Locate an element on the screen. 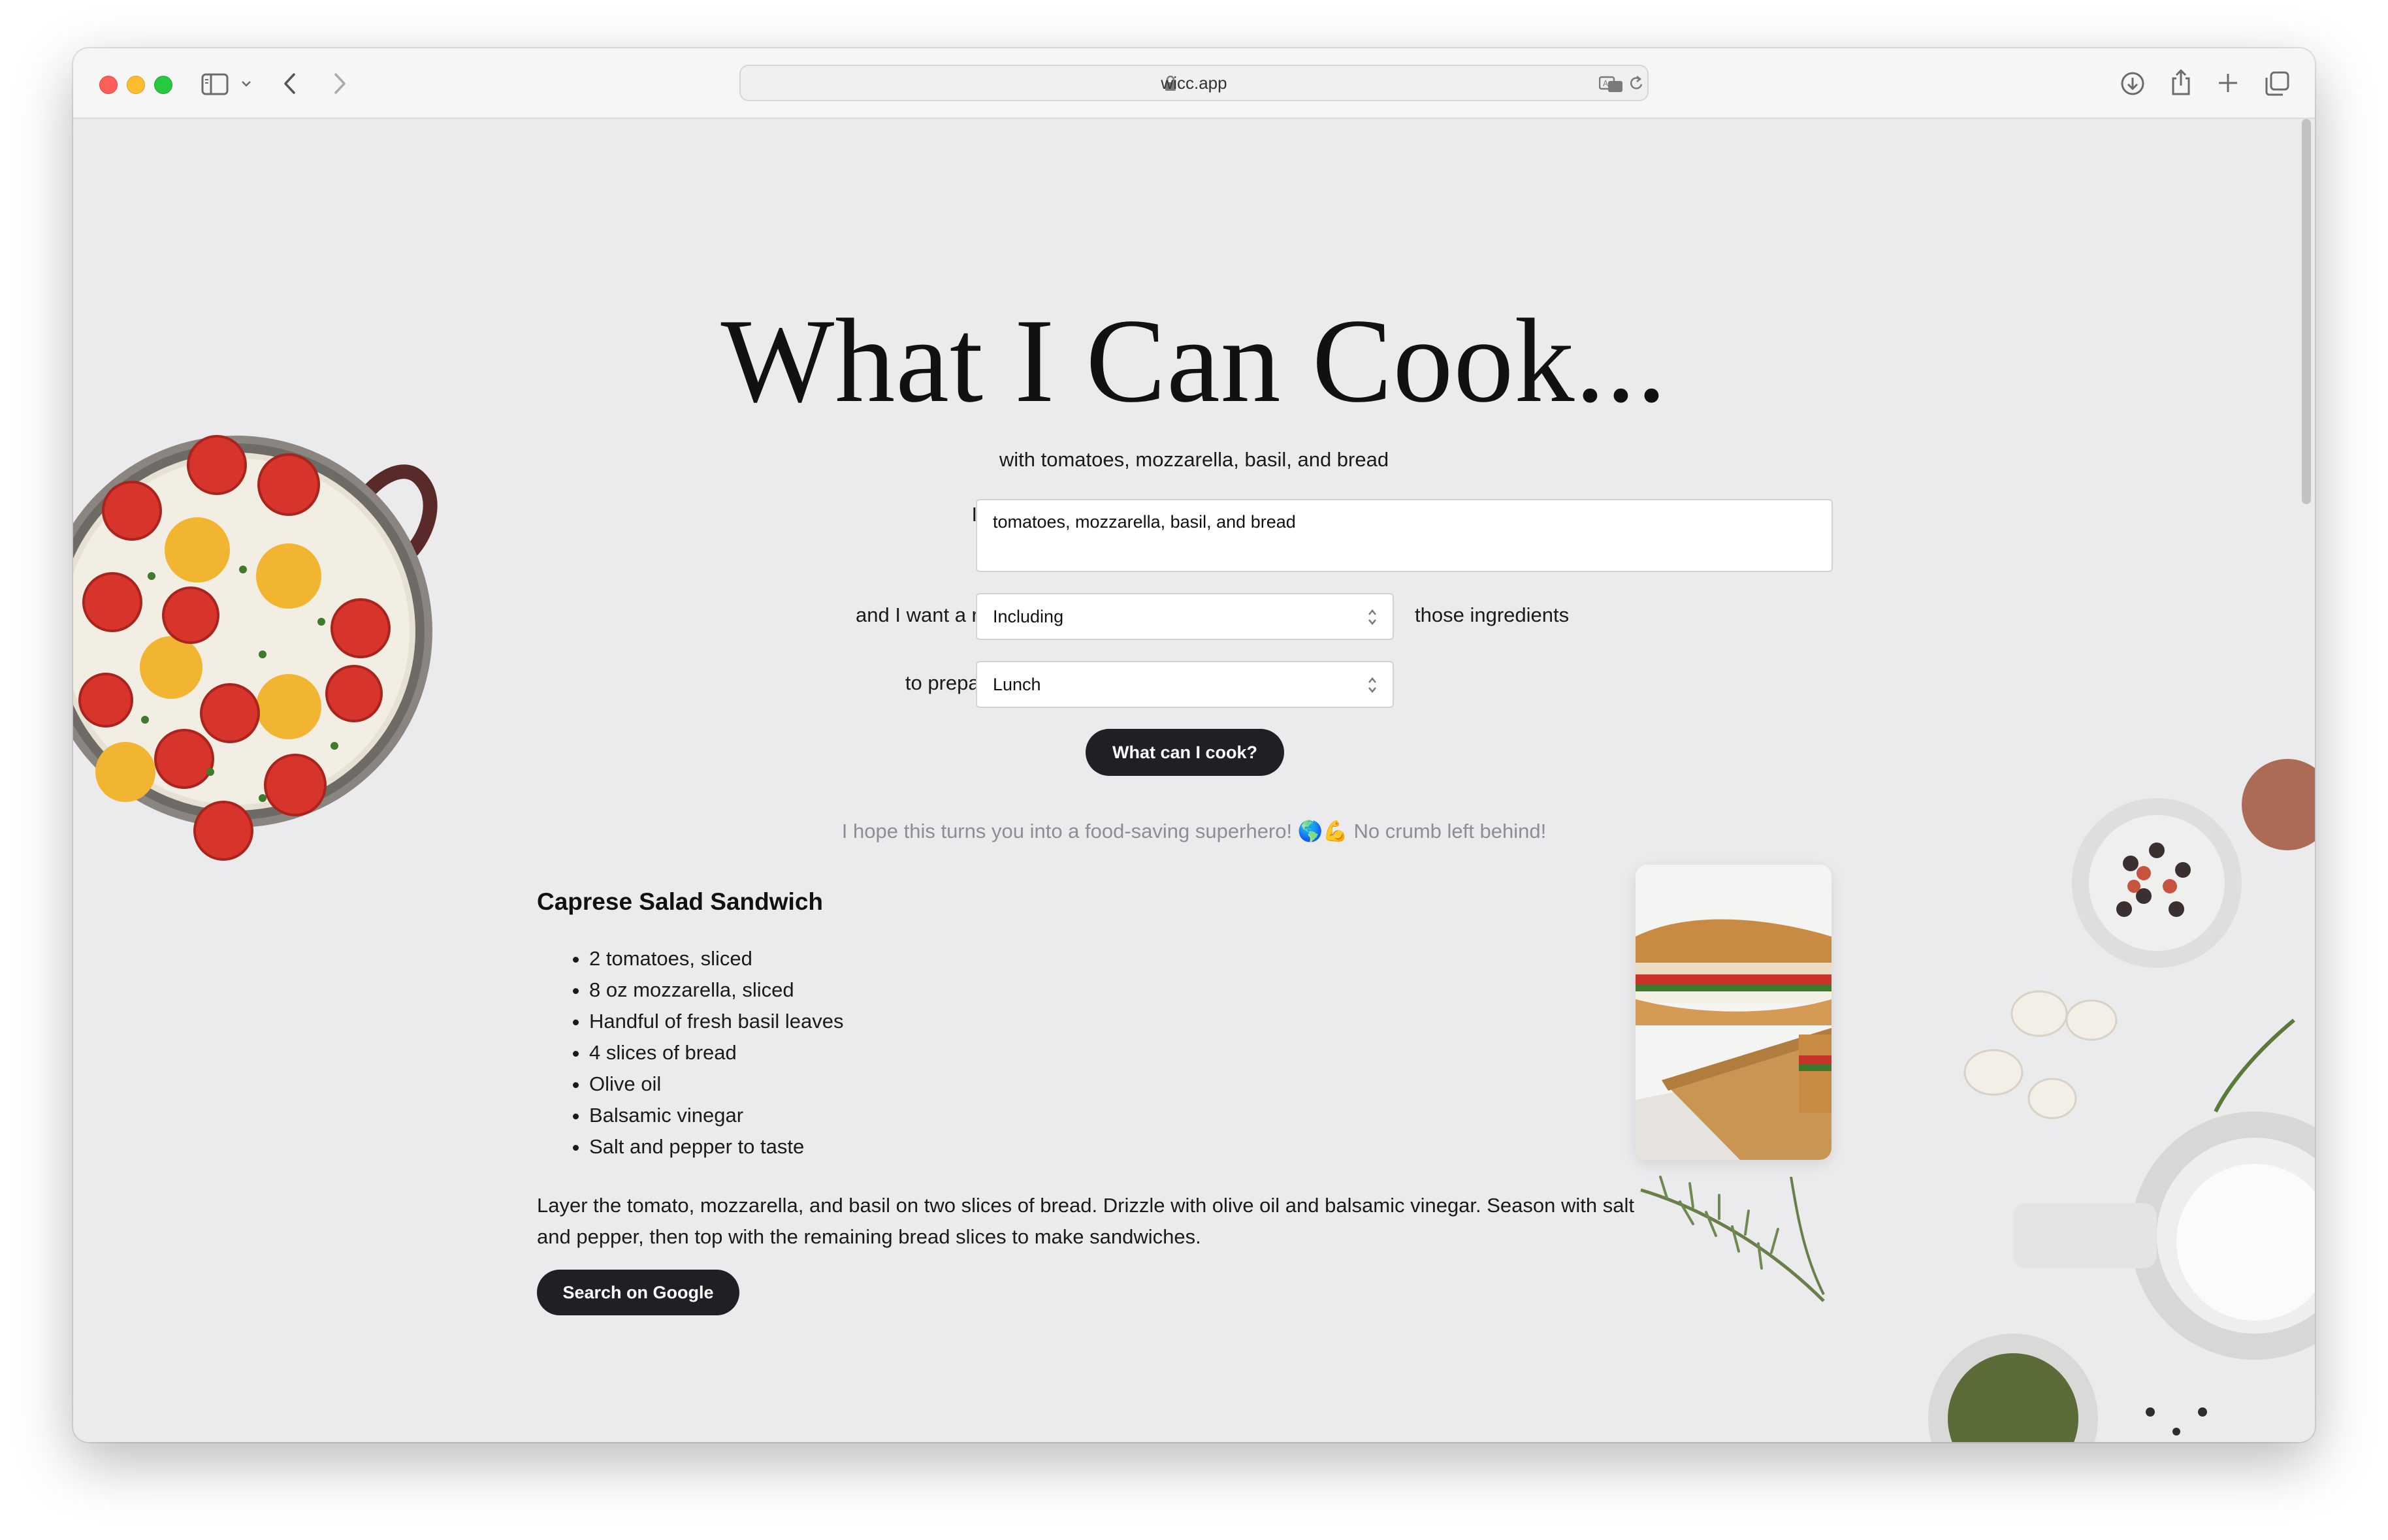  ingredients-input-value: tomatoes, mozzarella, basil, and bread is located at coordinates (1144, 522).